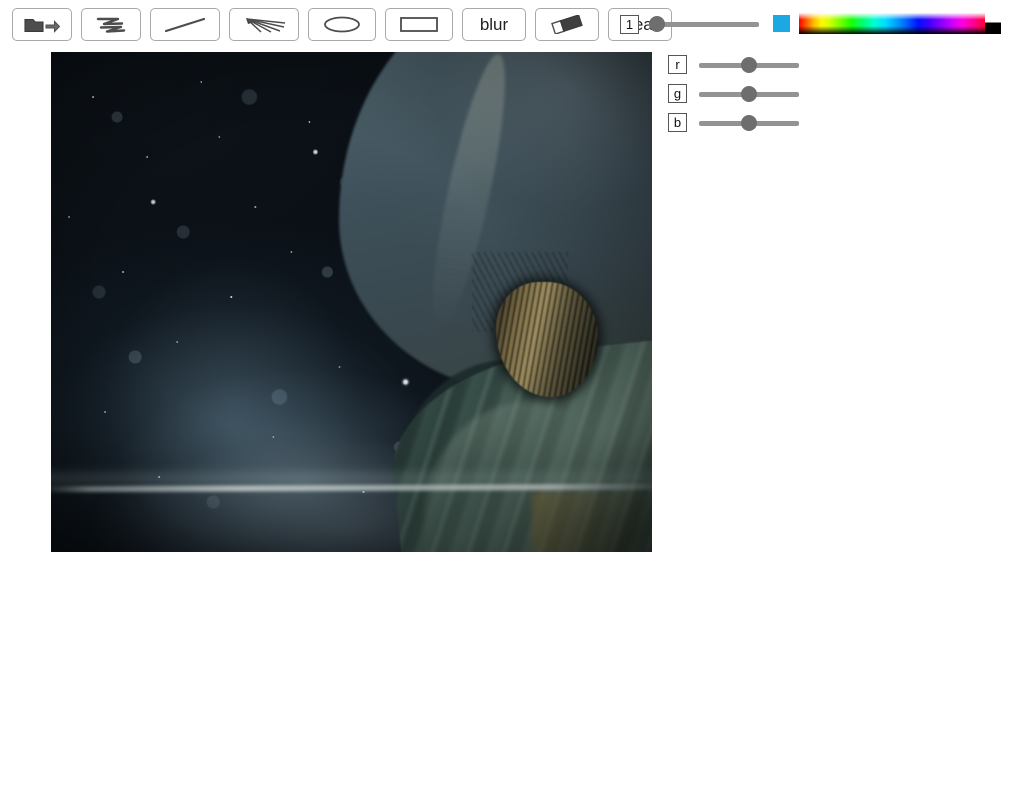  I want to click on rgb-row-b, so click(733, 122).